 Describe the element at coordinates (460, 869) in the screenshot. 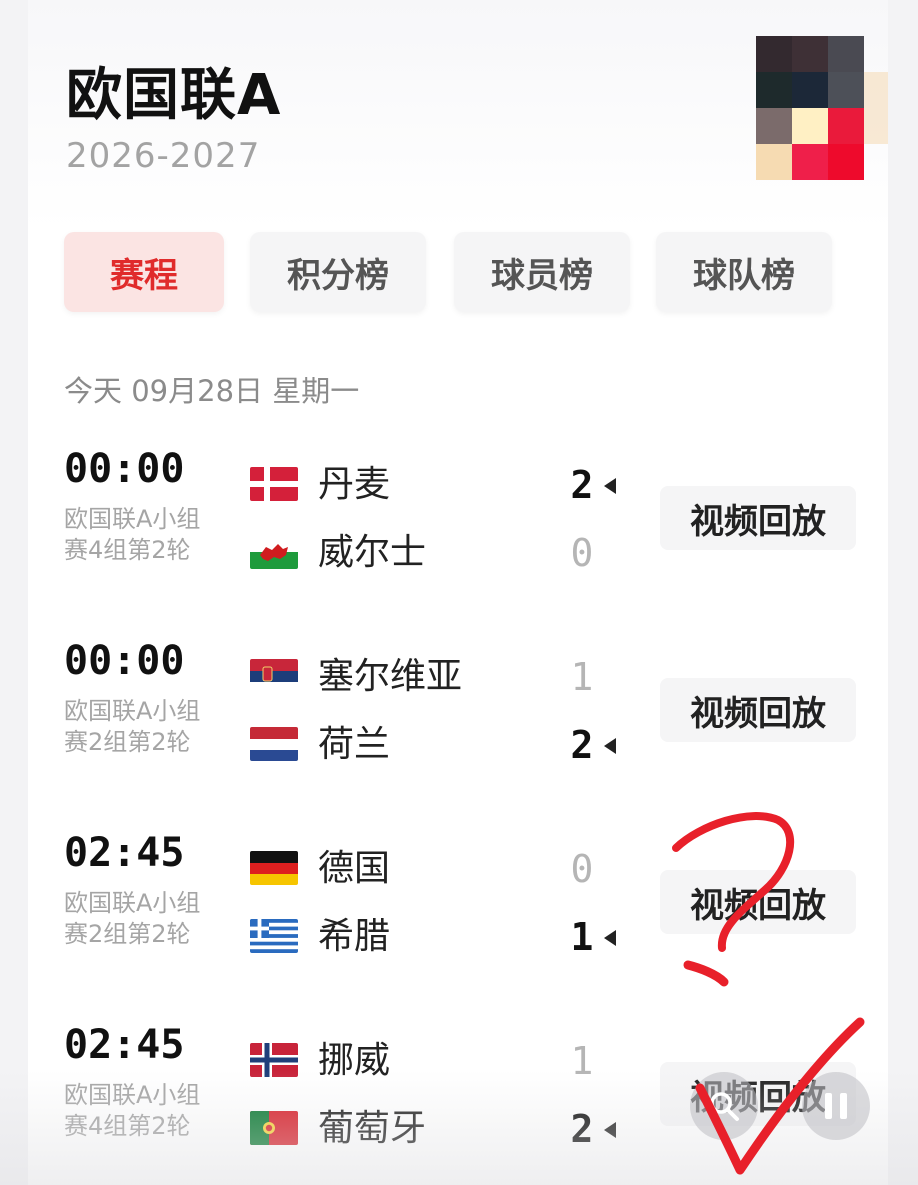

I see `home-team: 德国 0` at that location.